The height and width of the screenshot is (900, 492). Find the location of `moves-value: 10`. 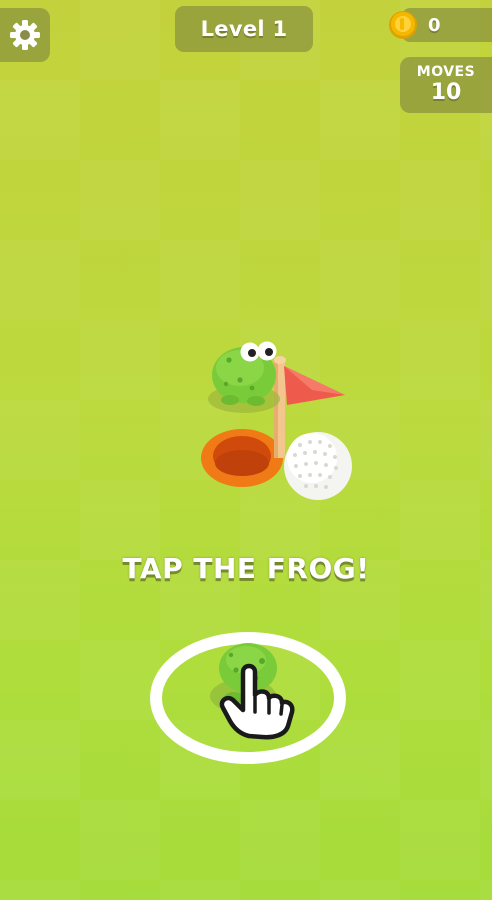

moves-value: 10 is located at coordinates (446, 92).